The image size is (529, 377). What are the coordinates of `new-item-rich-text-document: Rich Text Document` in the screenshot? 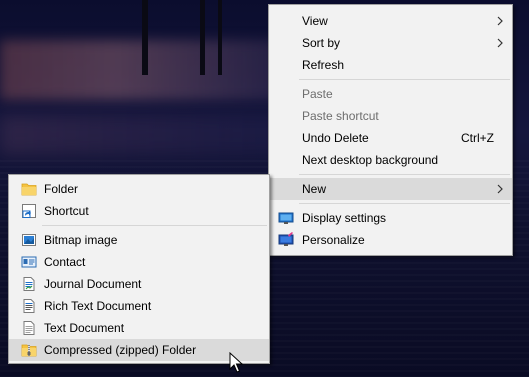 It's located at (139, 306).